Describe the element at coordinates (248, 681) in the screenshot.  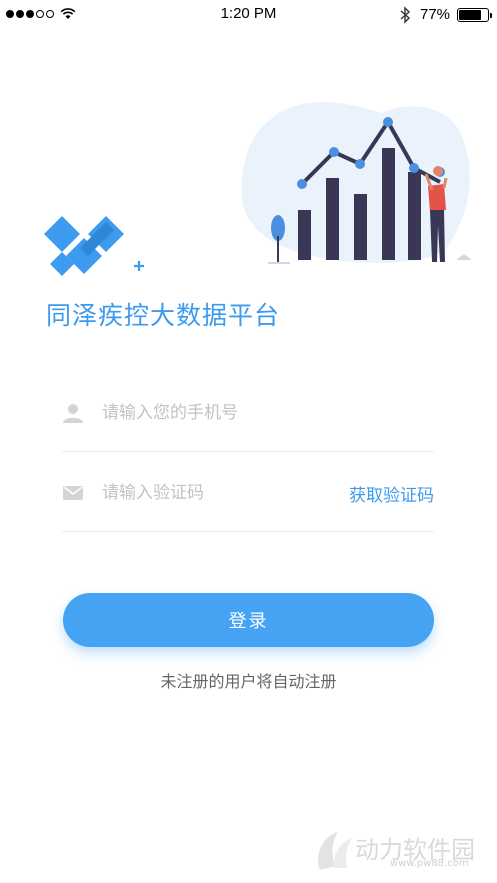
I see `auto-register-note: 未注册的用户将自动注册` at that location.